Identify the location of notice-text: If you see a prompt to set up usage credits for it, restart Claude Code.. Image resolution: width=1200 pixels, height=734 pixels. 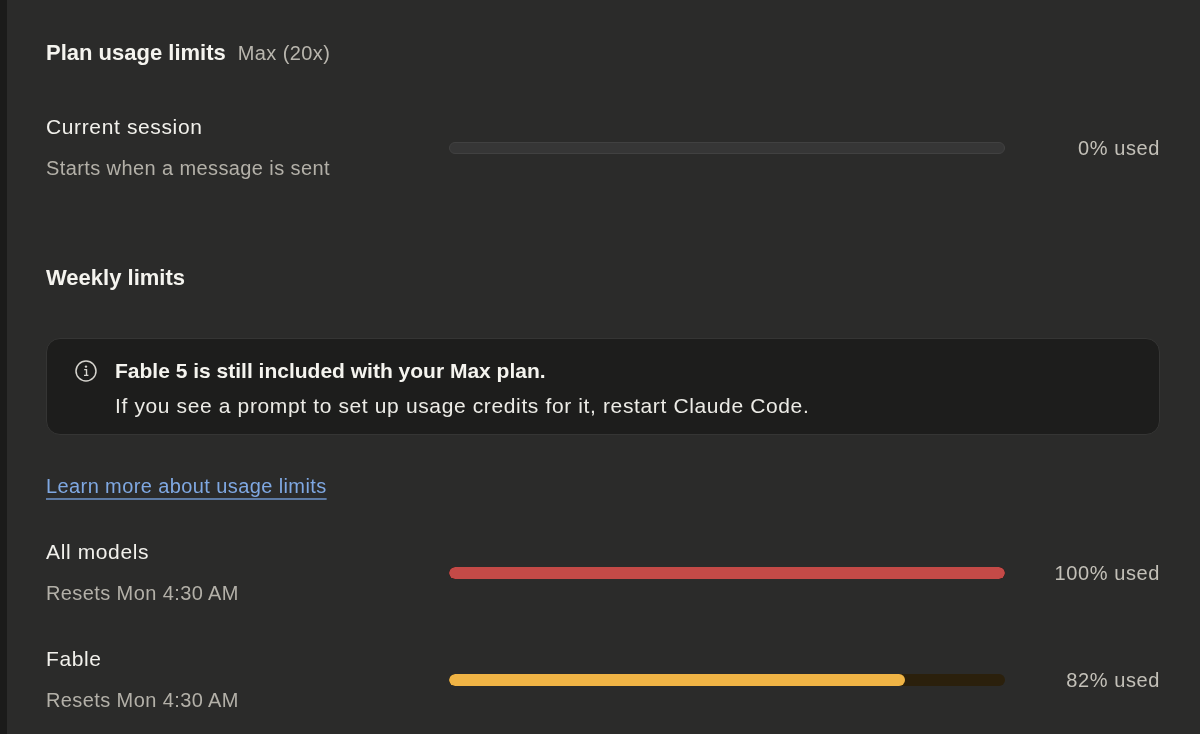
(462, 406).